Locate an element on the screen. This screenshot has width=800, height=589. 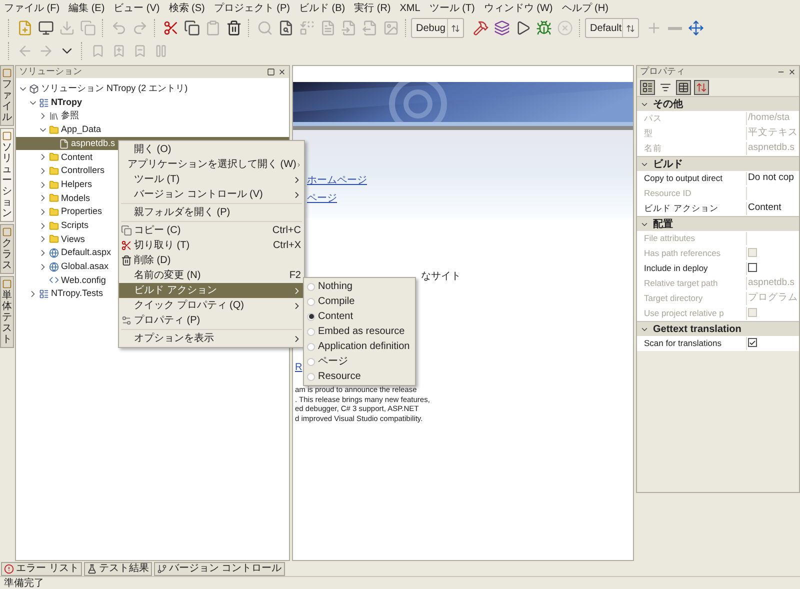
property-name: 型 is located at coordinates (692, 133).